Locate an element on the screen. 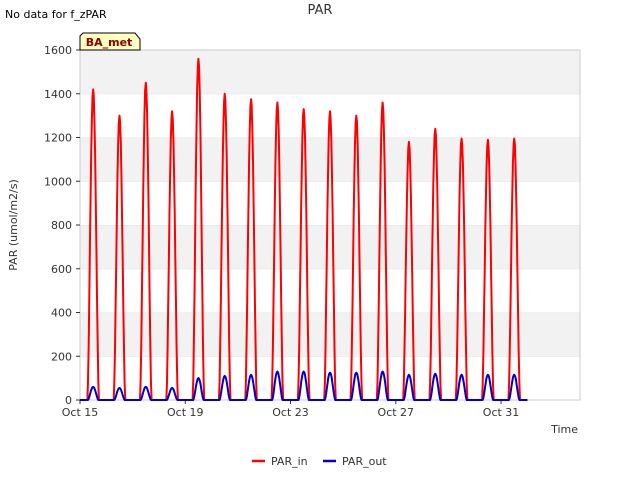 The height and width of the screenshot is (480, 640). legend-label-par-in: PAR_in is located at coordinates (289, 461).